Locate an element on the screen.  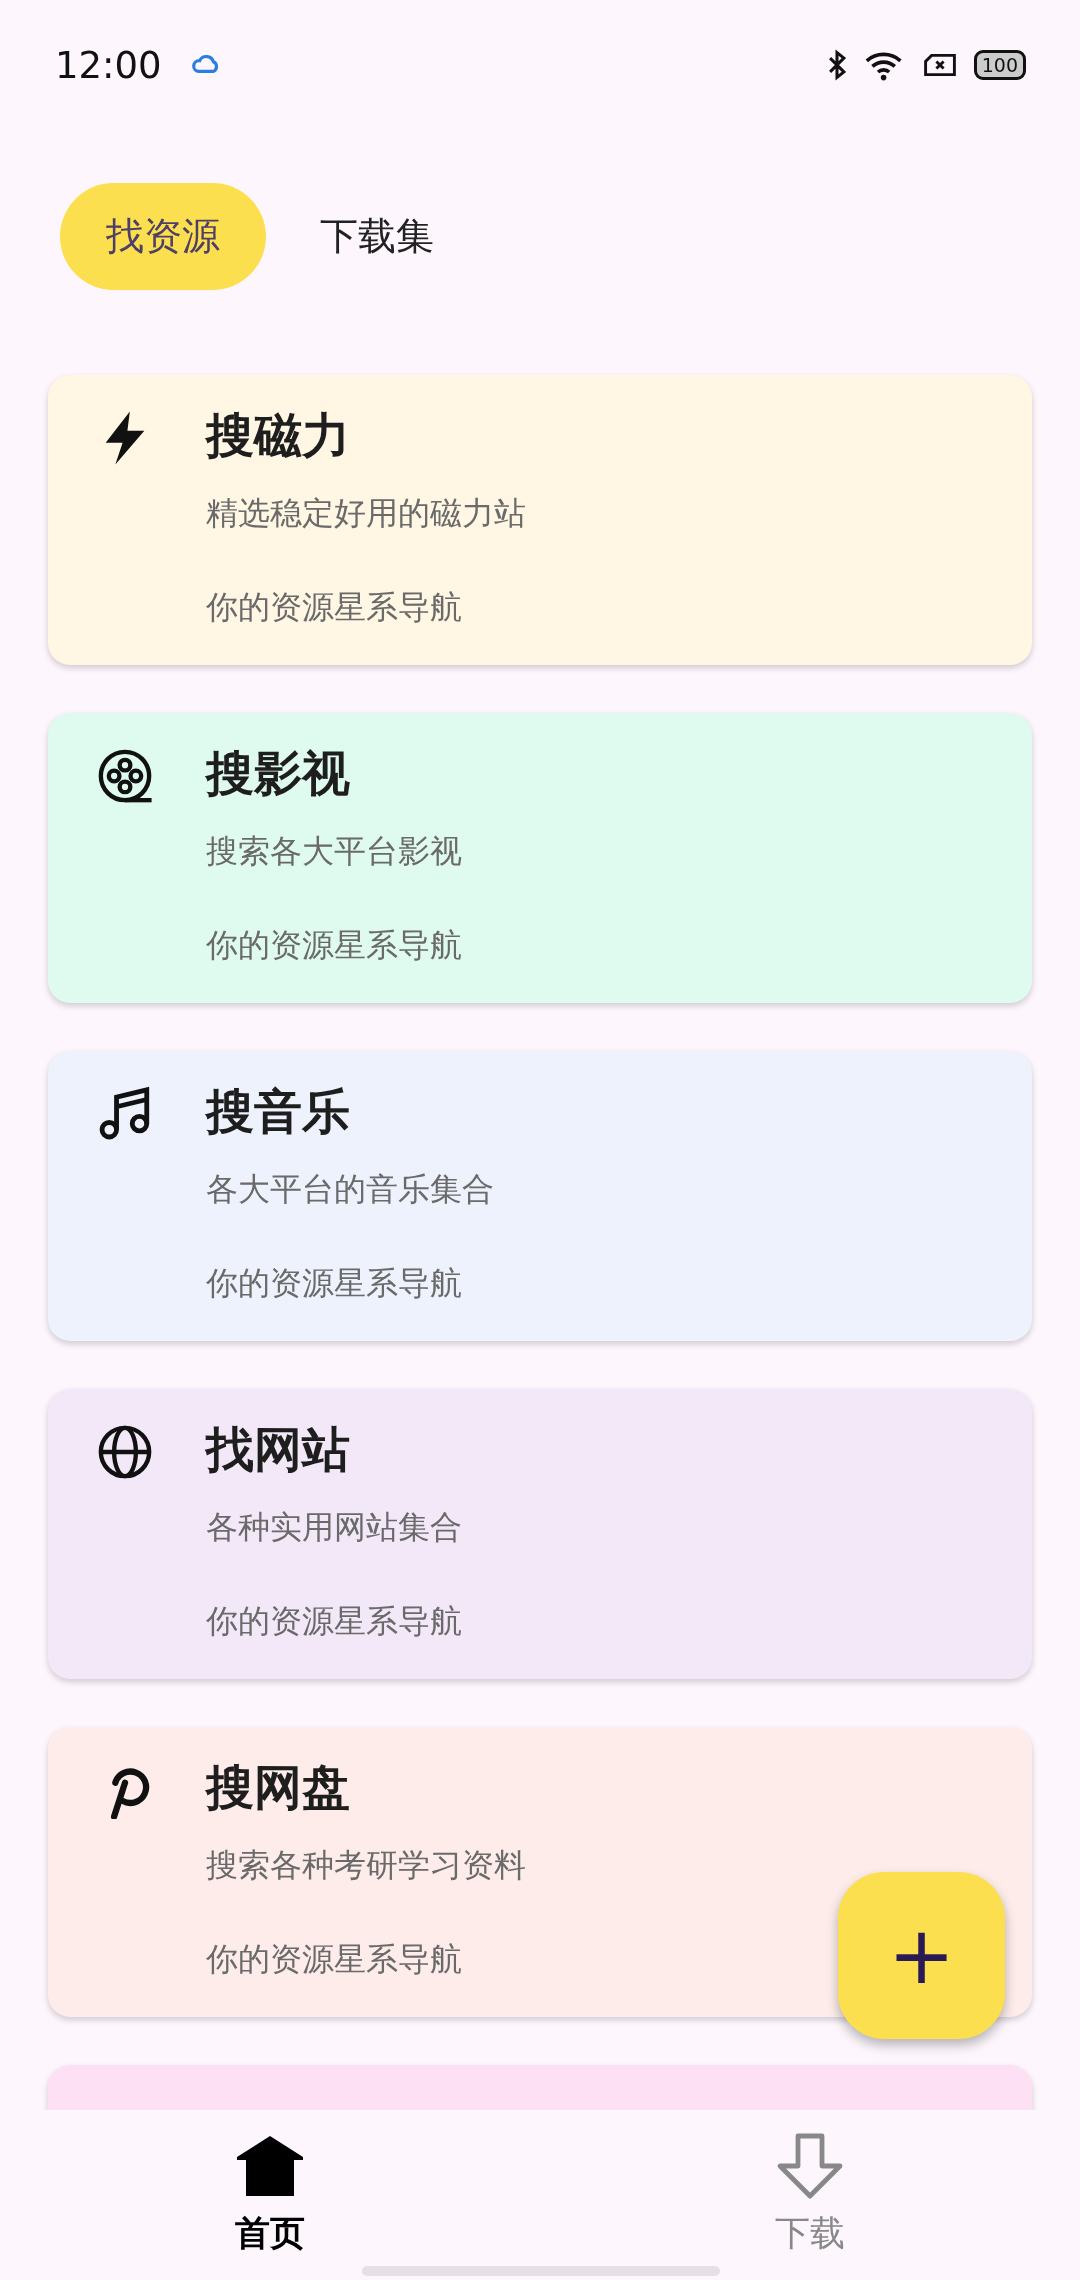
card-title: 搜影视 is located at coordinates (278, 773).